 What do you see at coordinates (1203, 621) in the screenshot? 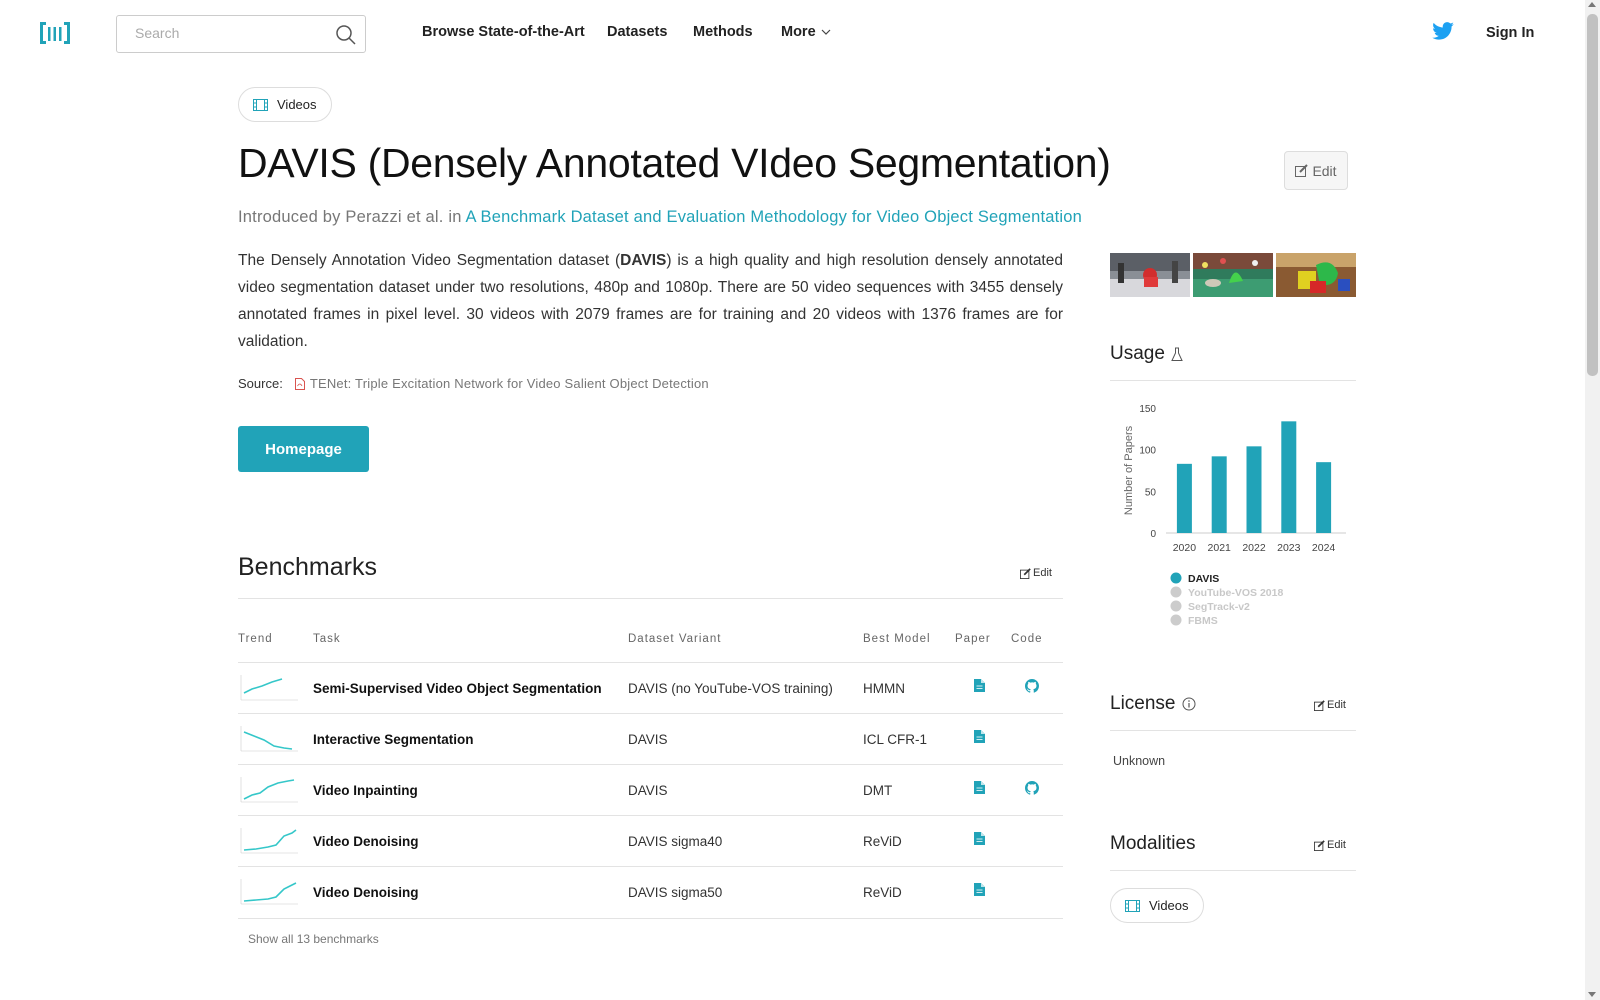
I see `legend-label: FBMS` at bounding box center [1203, 621].